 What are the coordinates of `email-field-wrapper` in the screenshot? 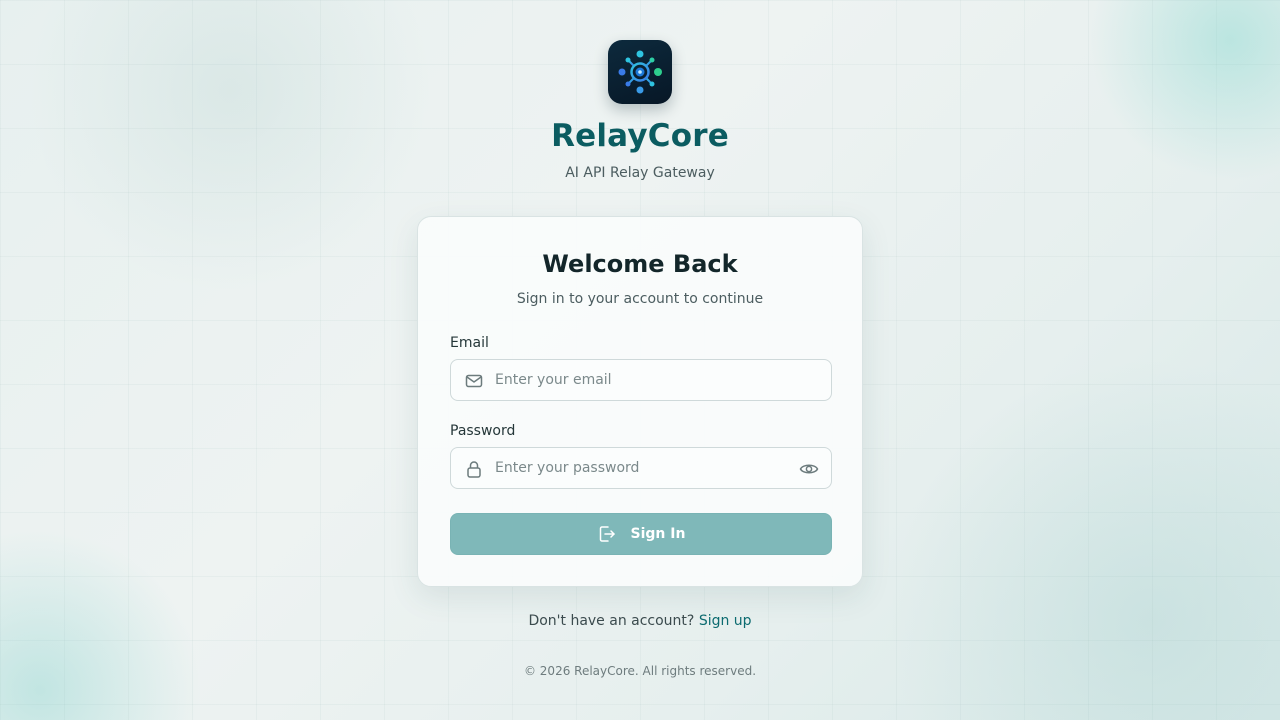 It's located at (641, 380).